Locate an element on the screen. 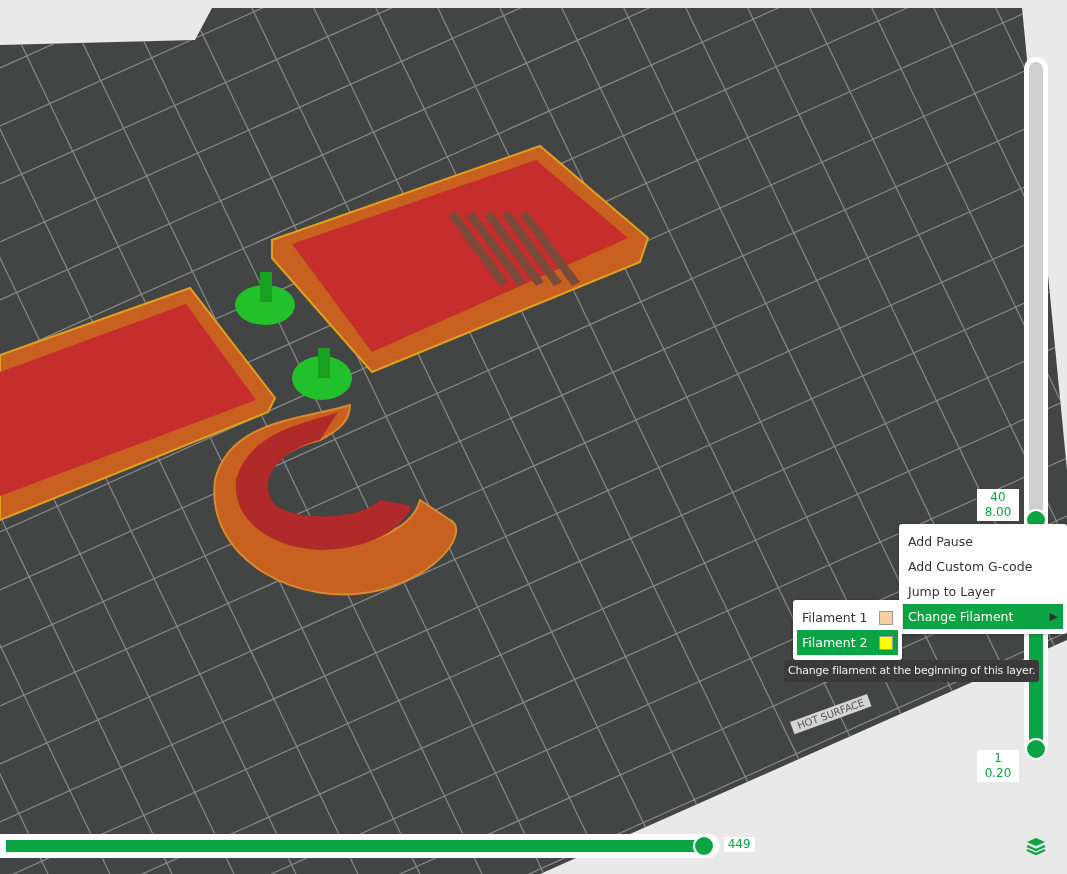 Image resolution: width=1067 pixels, height=874 pixels. move-slider-track is located at coordinates (360, 846).